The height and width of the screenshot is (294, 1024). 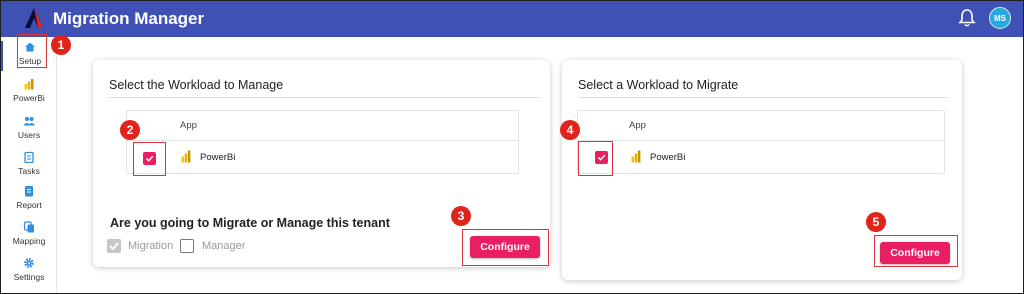 I want to click on checkmark-icon, so click(x=114, y=246).